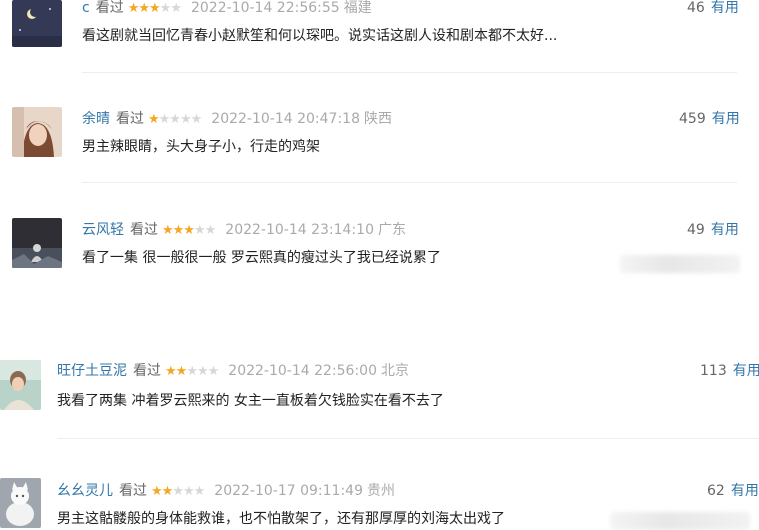 The image size is (759, 530). I want to click on username-link: 幺幺灵儿, so click(85, 491).